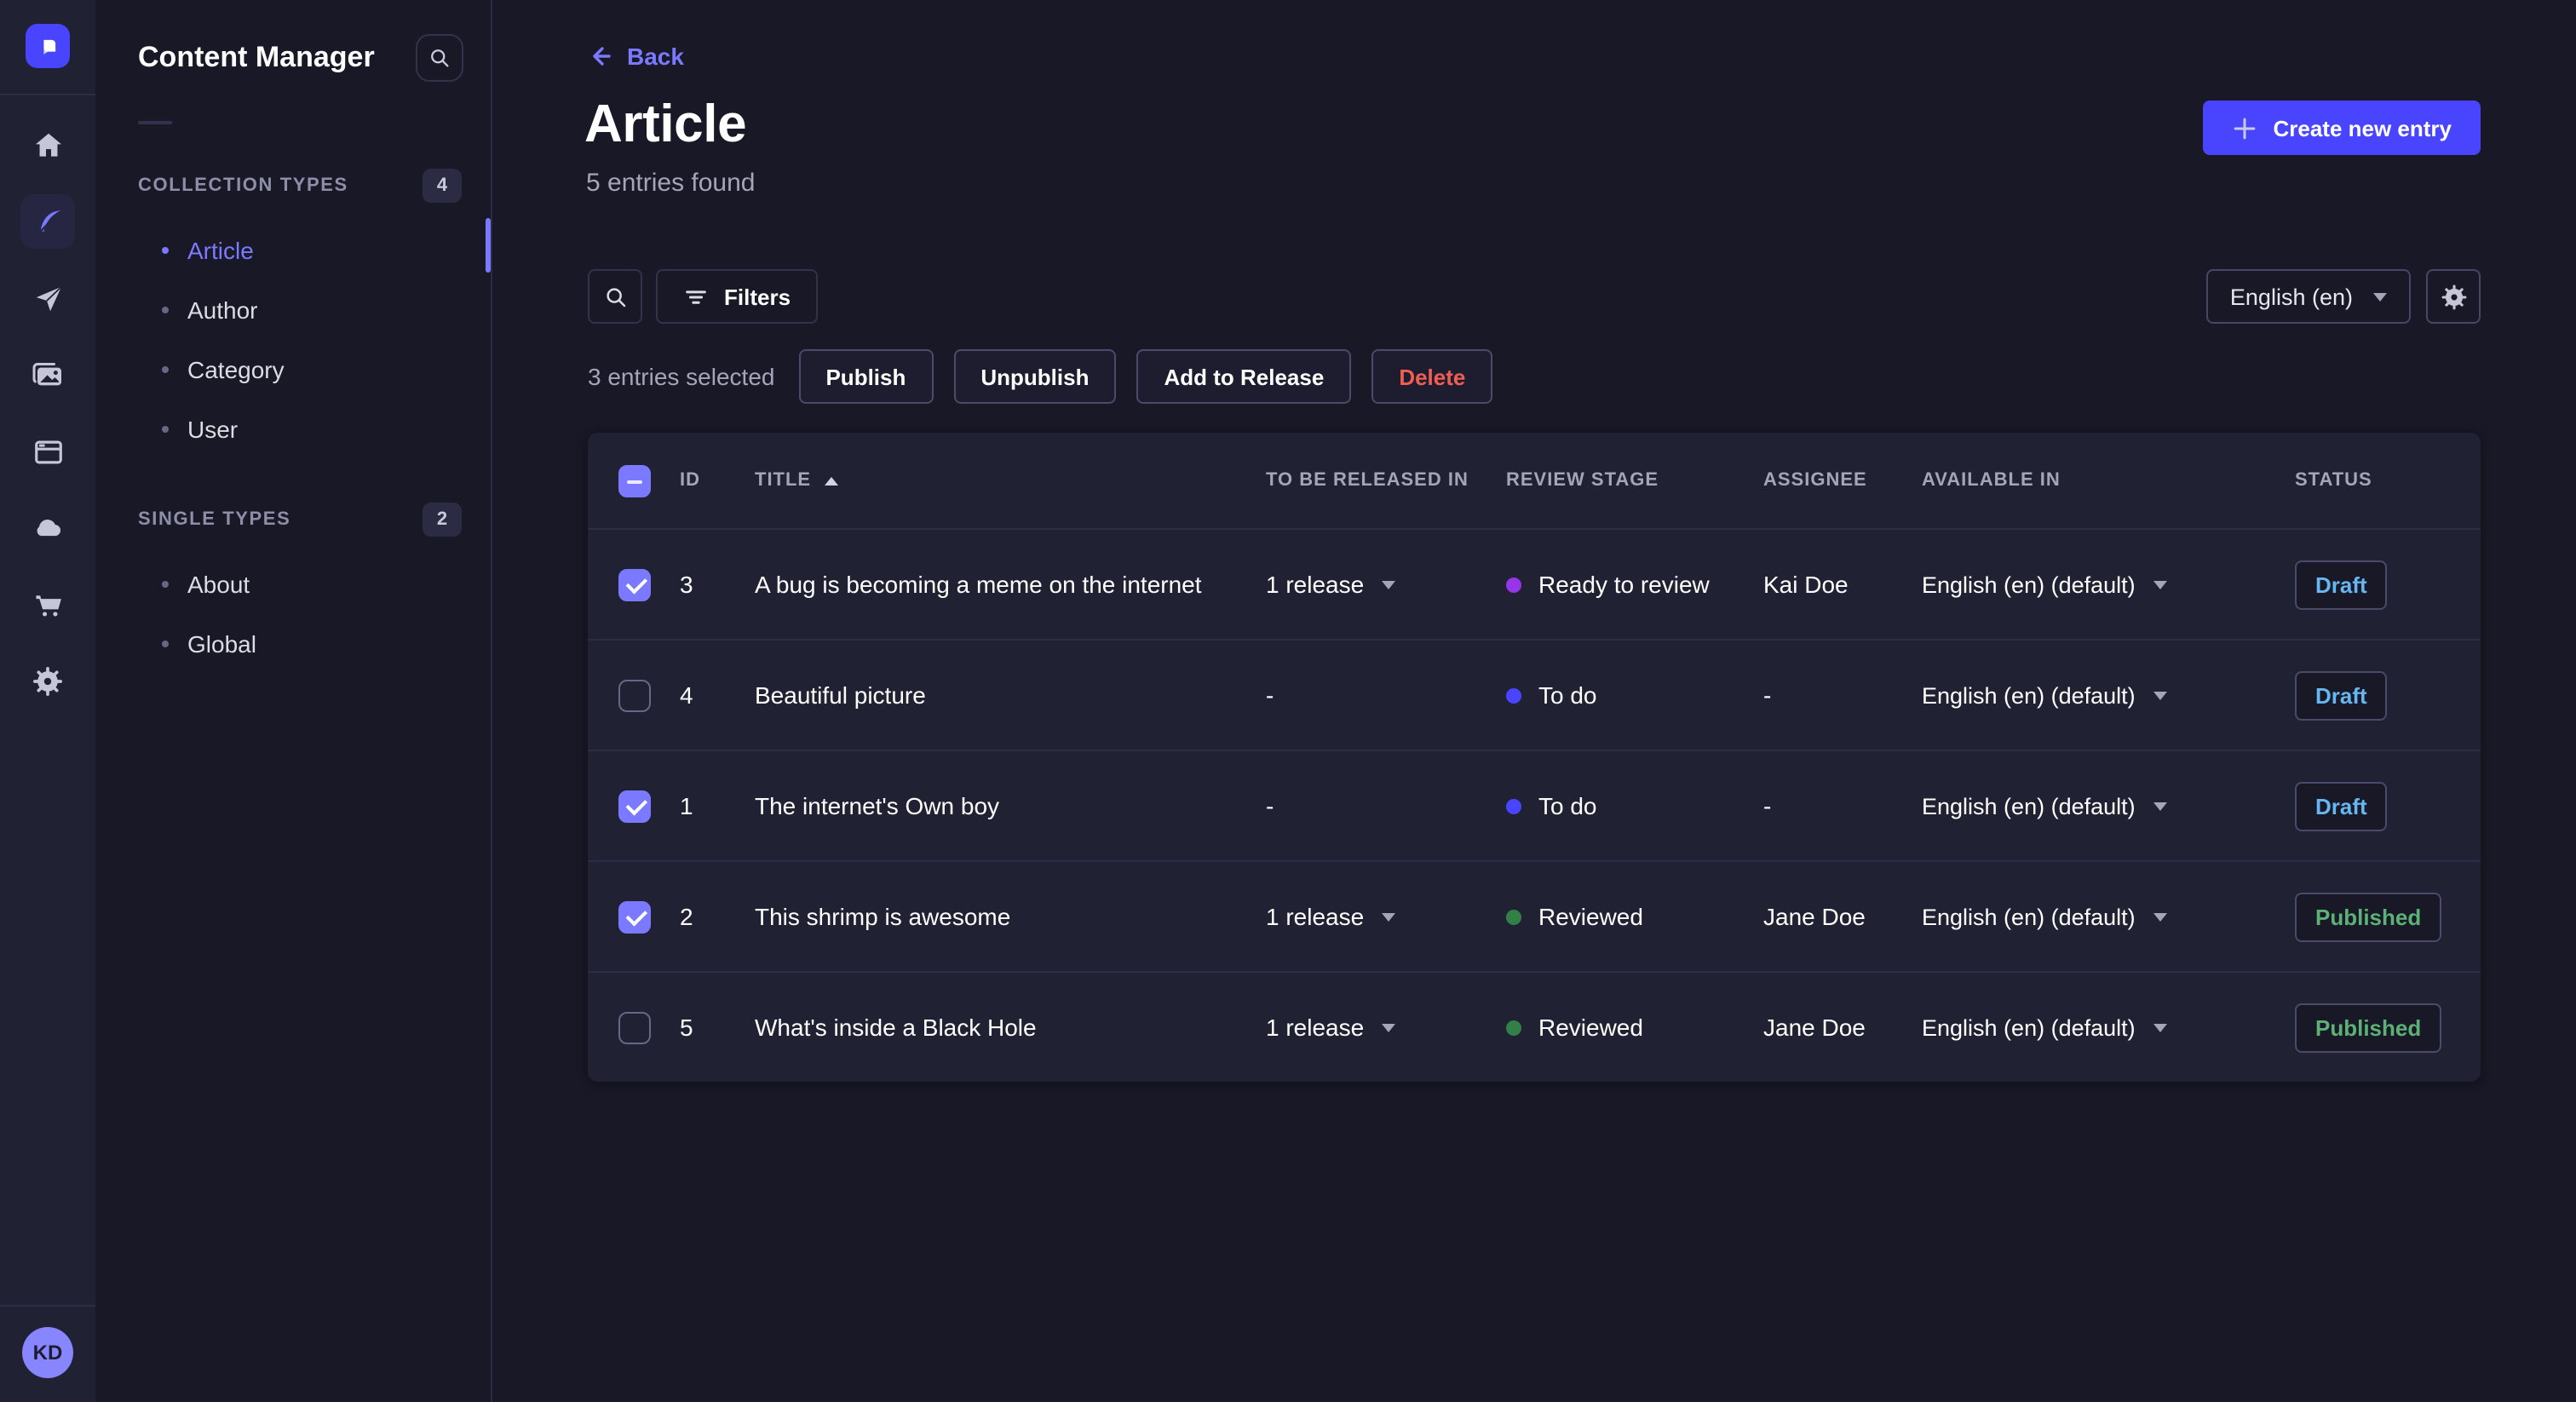  Describe the element at coordinates (1244, 376) in the screenshot. I see `add-to-release-button: Add to Release` at that location.